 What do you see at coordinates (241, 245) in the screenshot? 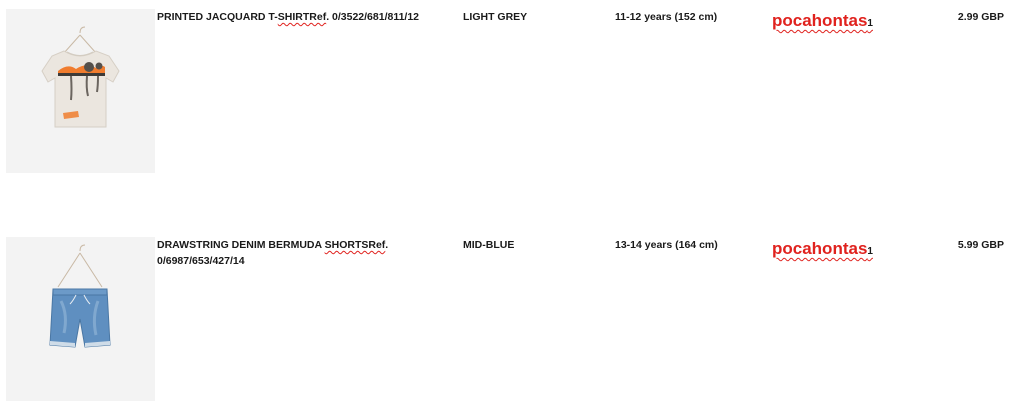
I see `product-name-text: DRAWSTRING DENIM BERMUDA` at bounding box center [241, 245].